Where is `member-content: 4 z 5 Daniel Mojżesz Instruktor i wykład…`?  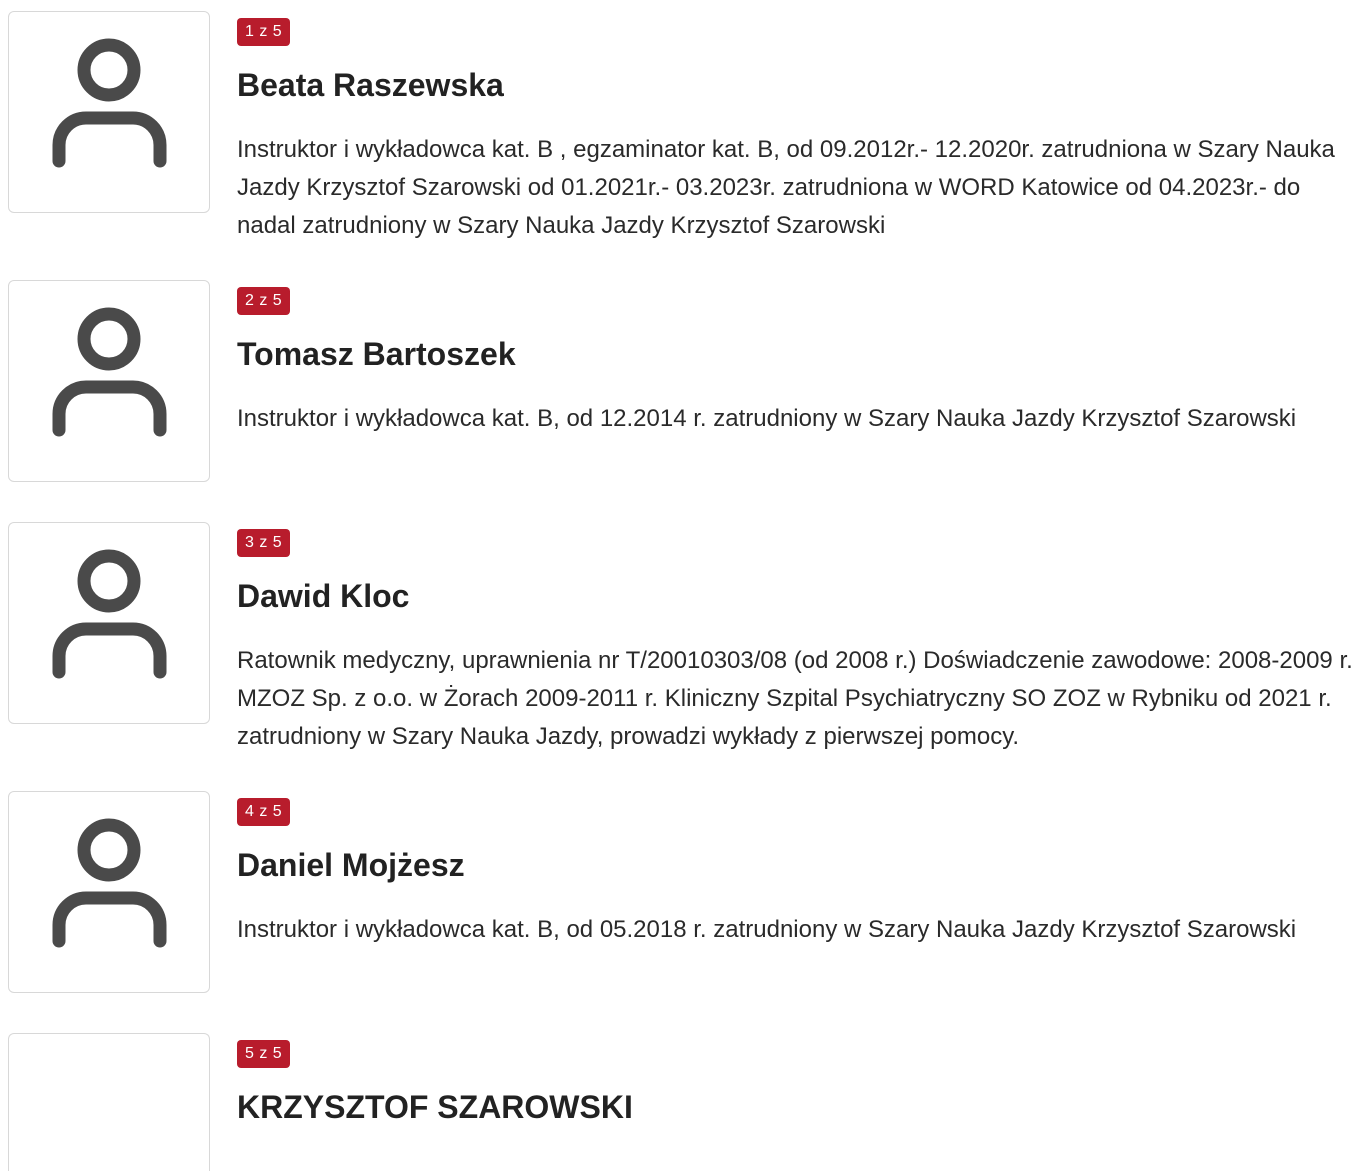 member-content: 4 z 5 Daniel Mojżesz Instruktor i wykład… is located at coordinates (796, 873).